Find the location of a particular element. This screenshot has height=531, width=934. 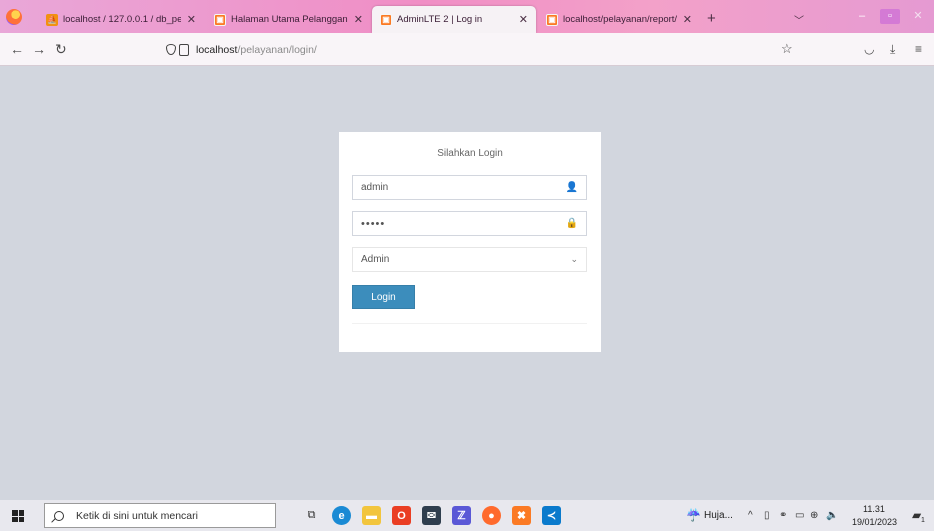

tracking-protection-shield-icon is located at coordinates (171, 49).